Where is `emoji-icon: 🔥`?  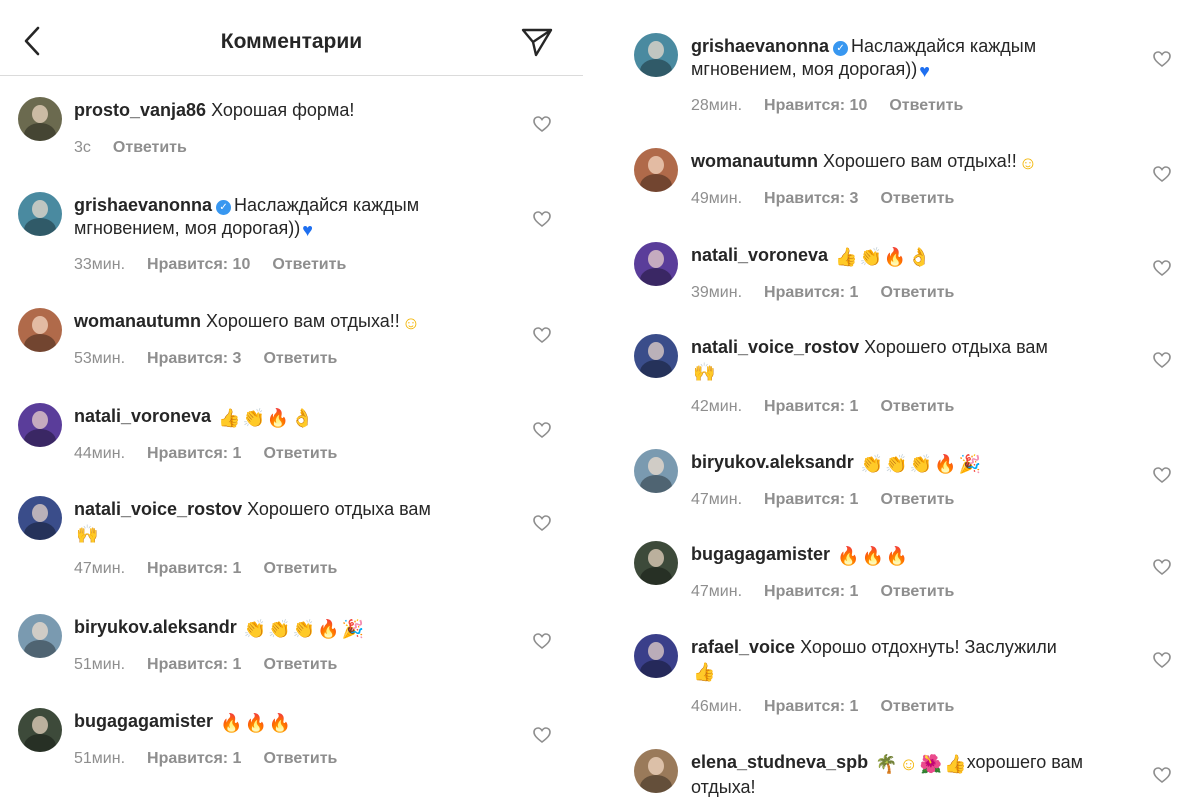 emoji-icon: 🔥 is located at coordinates (280, 723).